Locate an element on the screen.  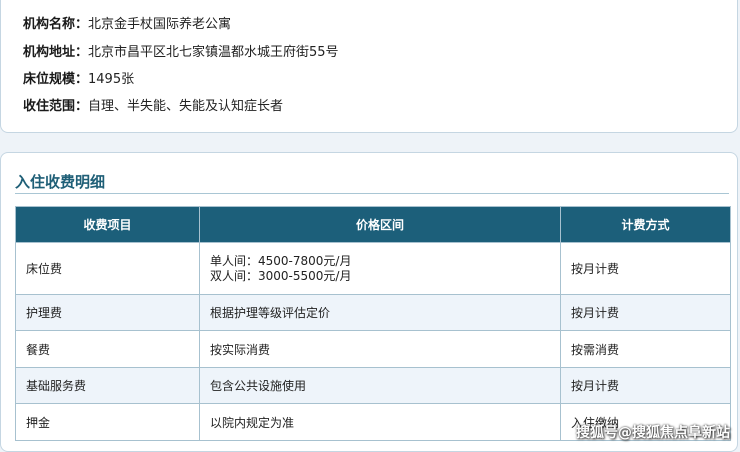
table-row: 餐费 按实际消费 按需消费 is located at coordinates (373, 349).